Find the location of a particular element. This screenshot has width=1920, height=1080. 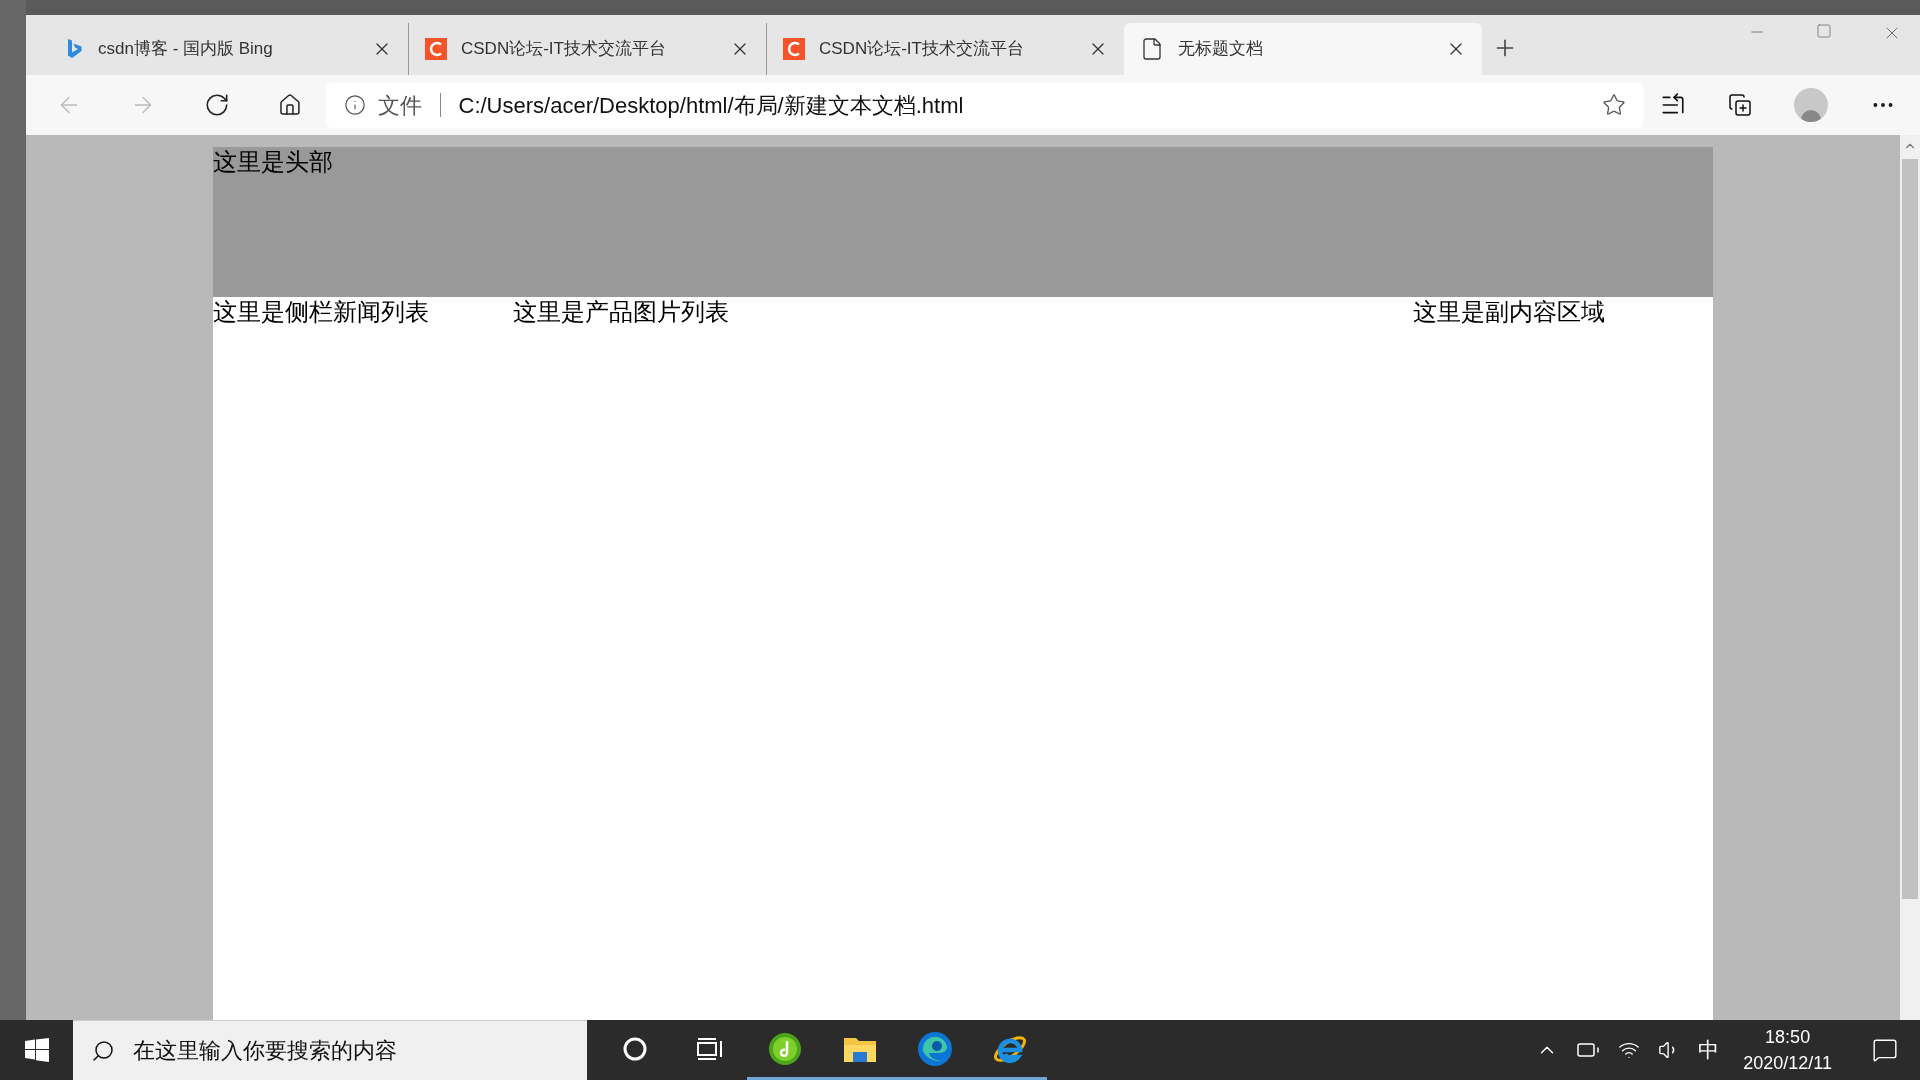

main-content-text: 这里是产品图片列表 is located at coordinates (621, 312).